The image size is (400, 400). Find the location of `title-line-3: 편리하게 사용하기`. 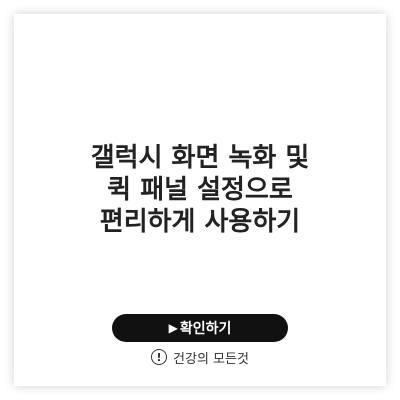

title-line-3: 편리하게 사용하기 is located at coordinates (200, 222).